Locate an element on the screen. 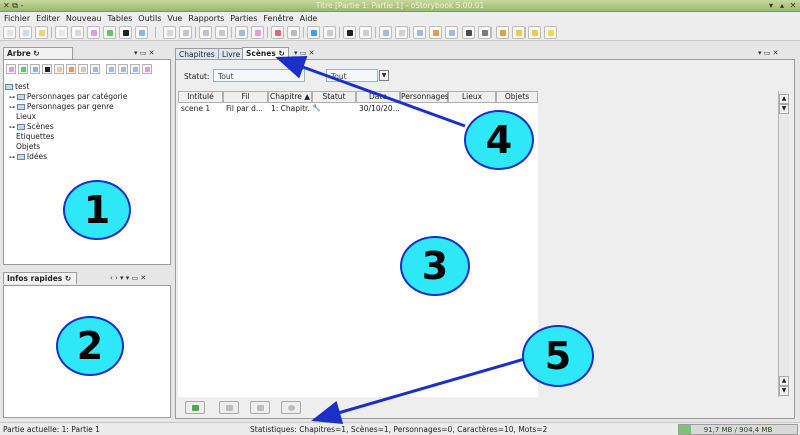  menu-nouveau: Nouveau is located at coordinates (84, 17).